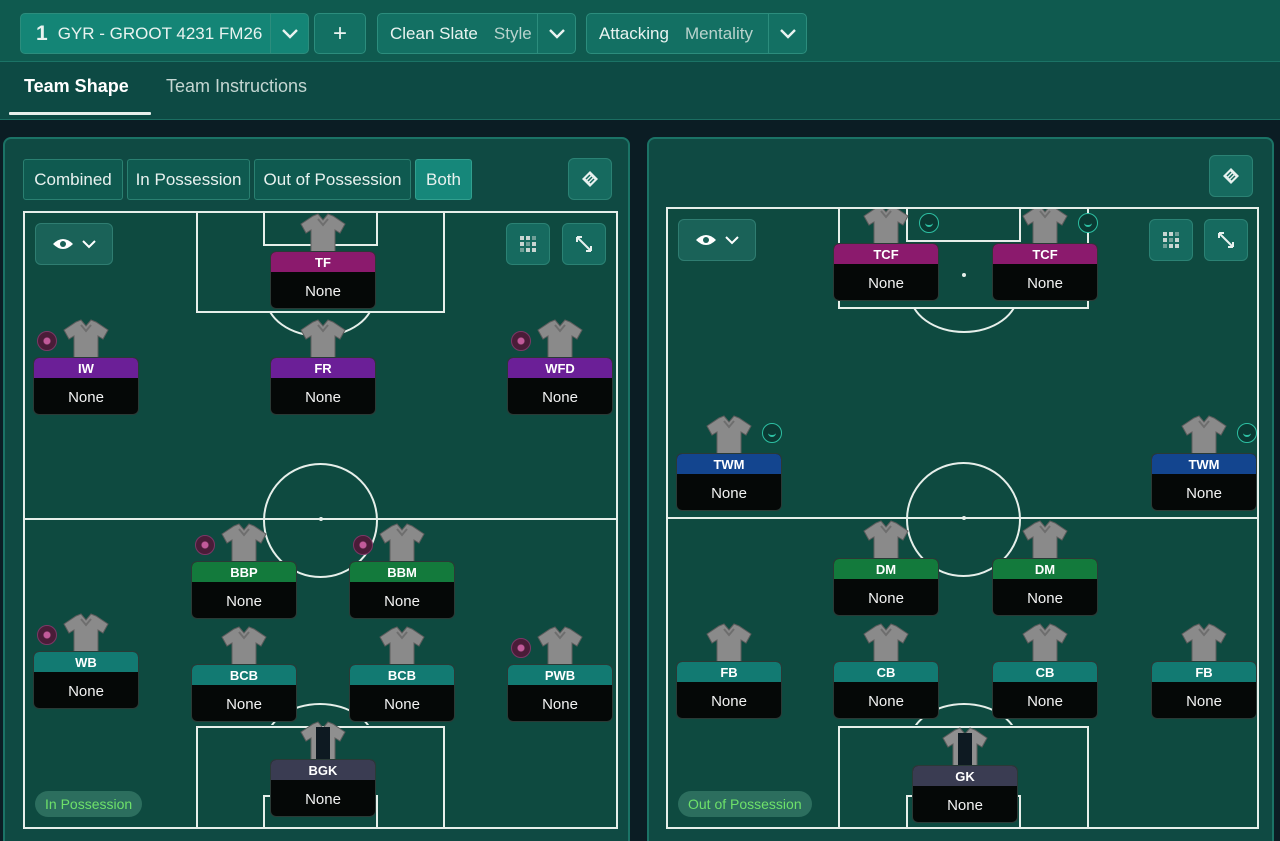 The height and width of the screenshot is (841, 1280). I want to click on view-both-button: Both, so click(443, 179).